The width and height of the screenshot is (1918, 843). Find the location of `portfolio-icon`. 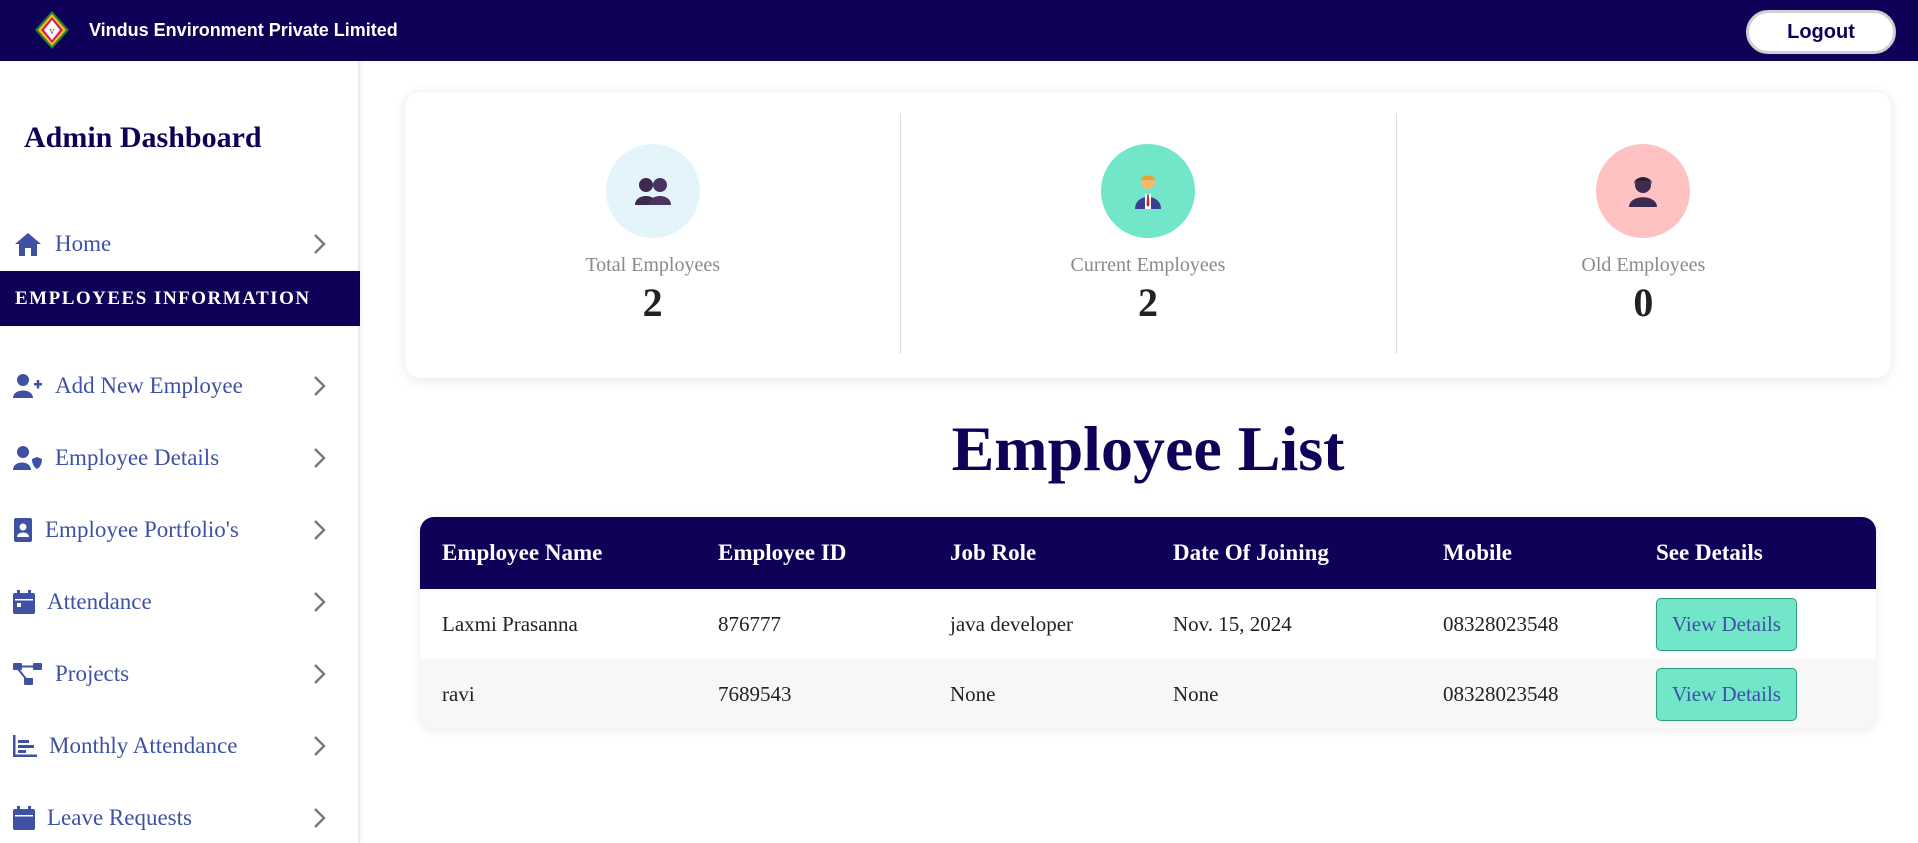

portfolio-icon is located at coordinates (23, 530).